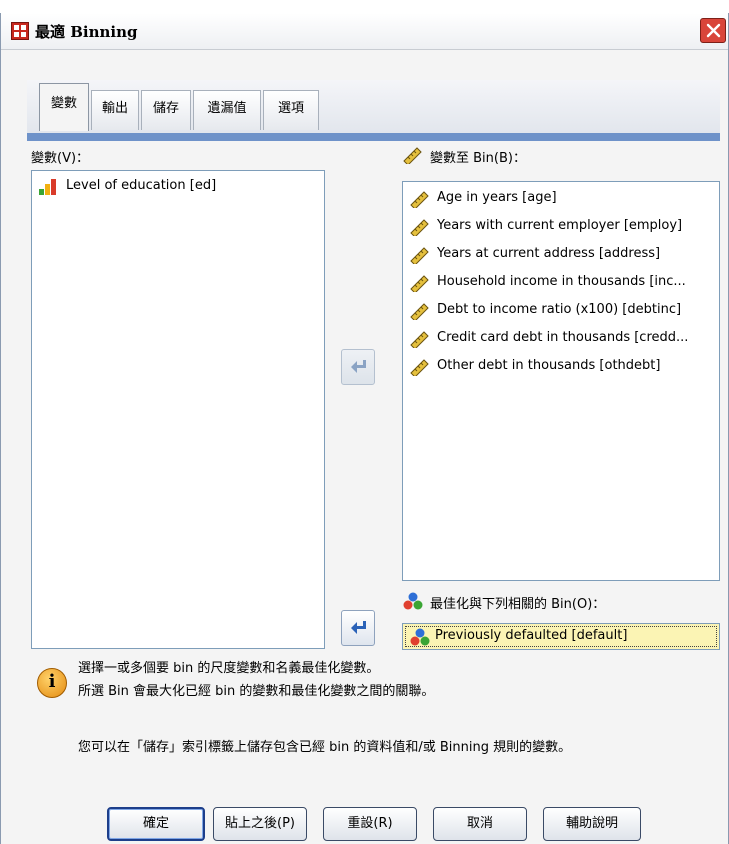  I want to click on move-to-bin-button, so click(358, 367).